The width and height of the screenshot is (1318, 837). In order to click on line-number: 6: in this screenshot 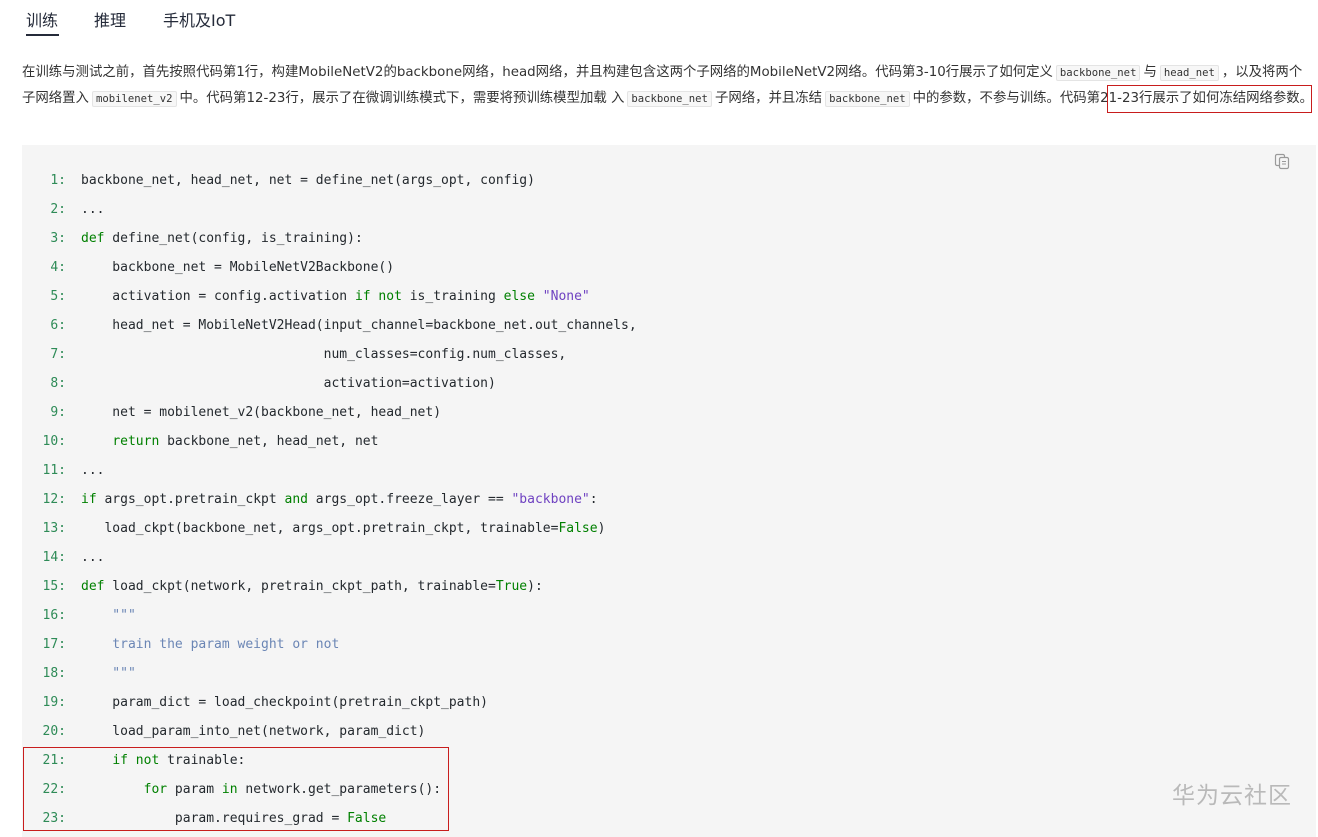, I will do `click(58, 325)`.